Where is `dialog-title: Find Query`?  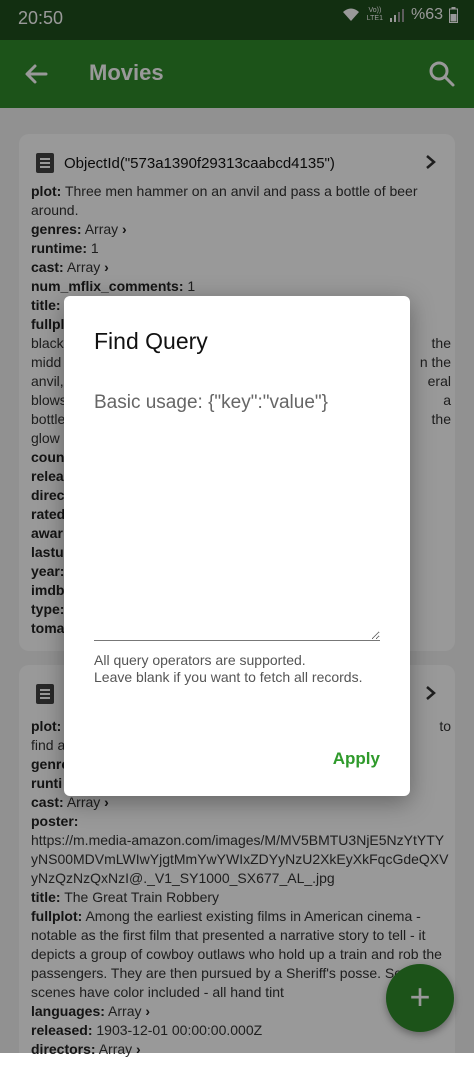 dialog-title: Find Query is located at coordinates (151, 341).